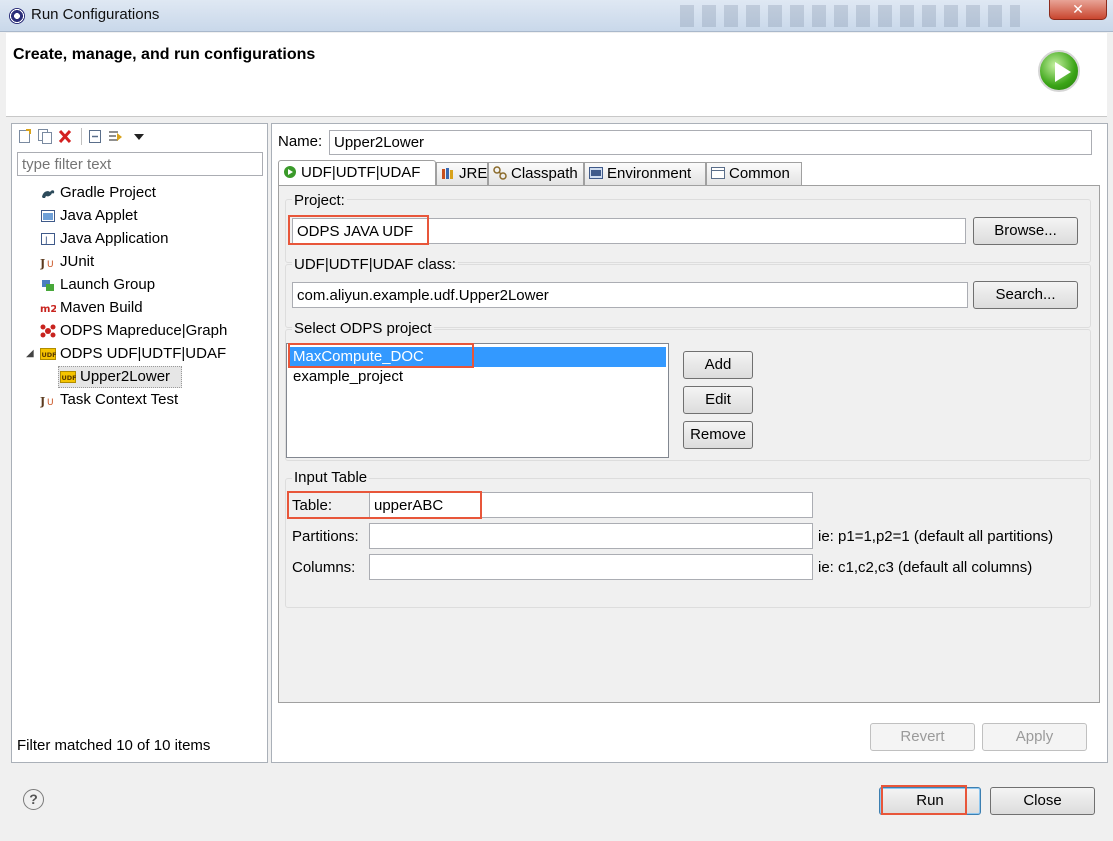 The height and width of the screenshot is (841, 1113). What do you see at coordinates (357, 172) in the screenshot?
I see `tab-udf: UDF|UDTF|UDAF` at bounding box center [357, 172].